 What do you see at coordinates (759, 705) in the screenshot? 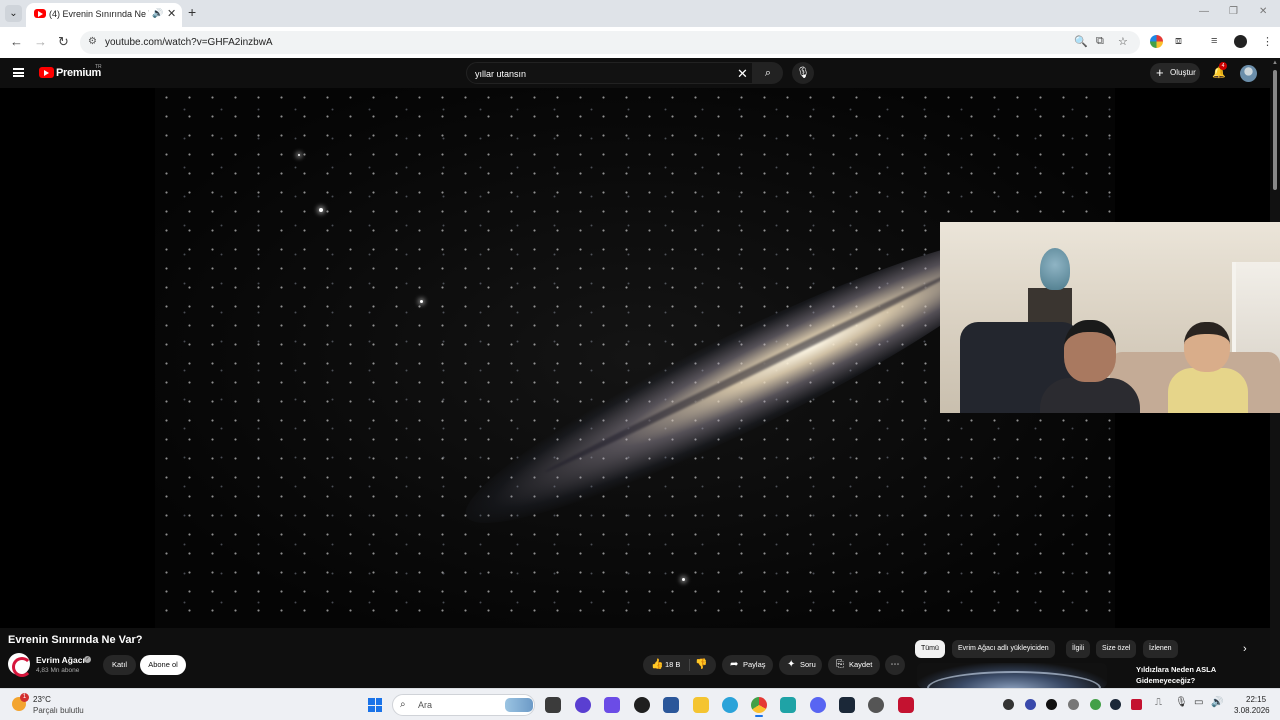
I see `chrome-icon` at bounding box center [759, 705].